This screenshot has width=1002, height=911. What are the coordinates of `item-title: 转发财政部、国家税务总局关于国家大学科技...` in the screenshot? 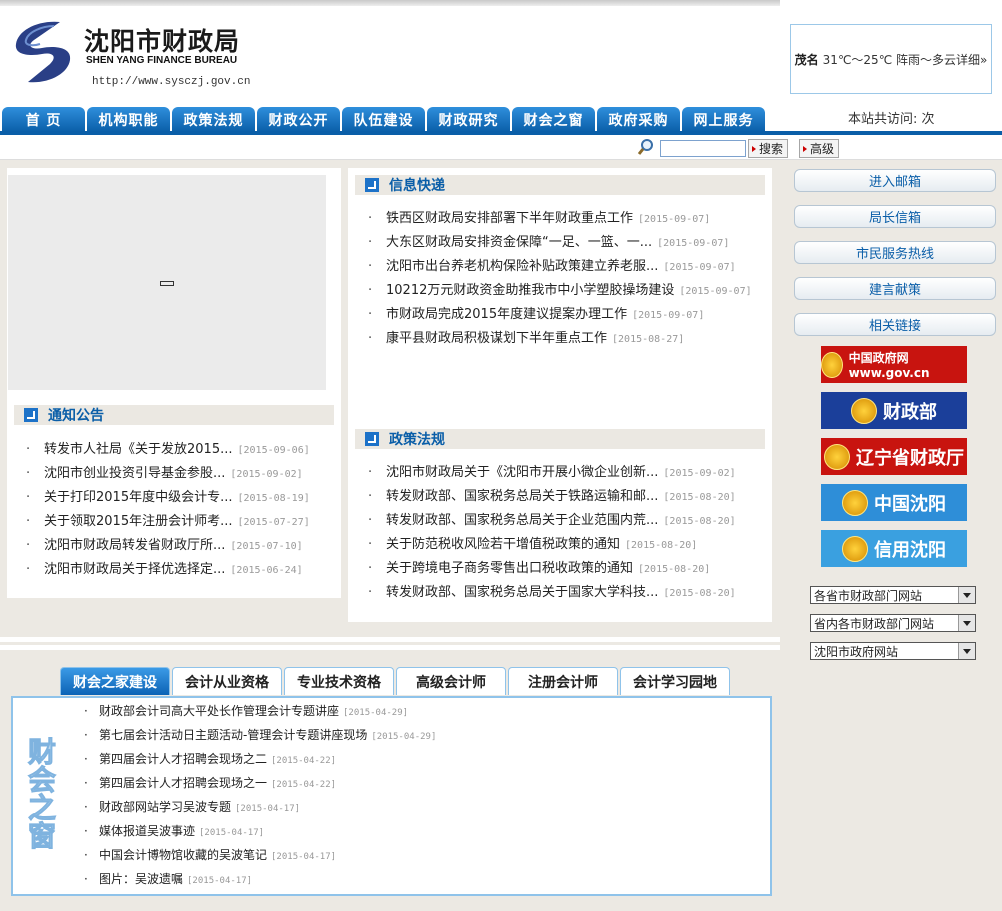 It's located at (522, 592).